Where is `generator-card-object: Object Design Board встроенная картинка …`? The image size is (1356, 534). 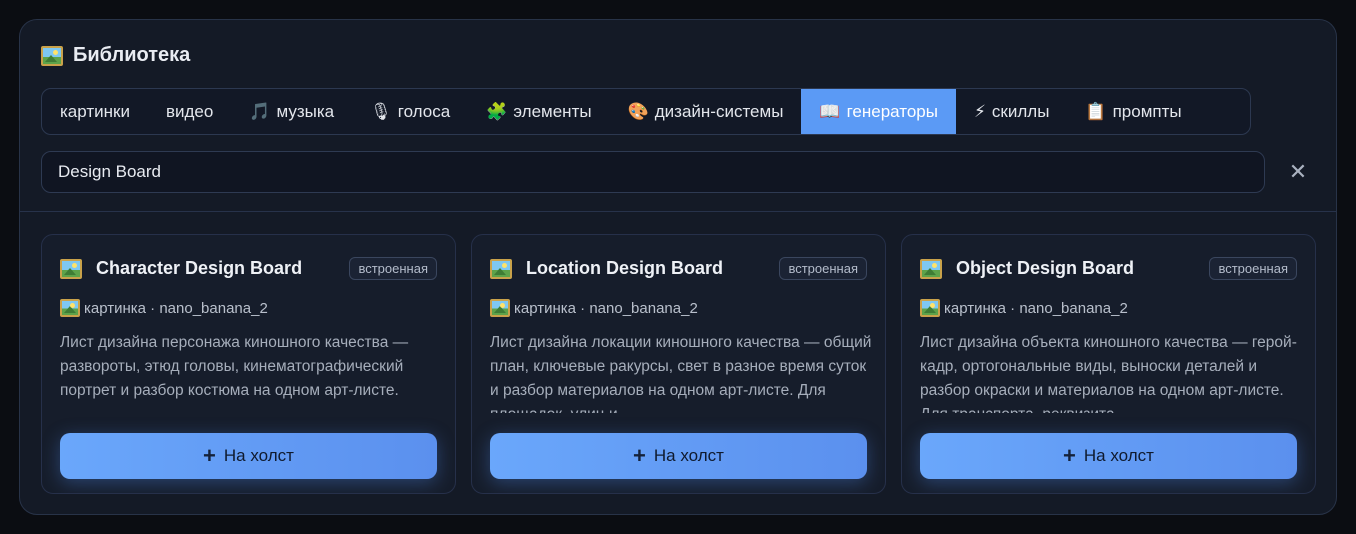
generator-card-object: Object Design Board встроенная картинка … is located at coordinates (1108, 364).